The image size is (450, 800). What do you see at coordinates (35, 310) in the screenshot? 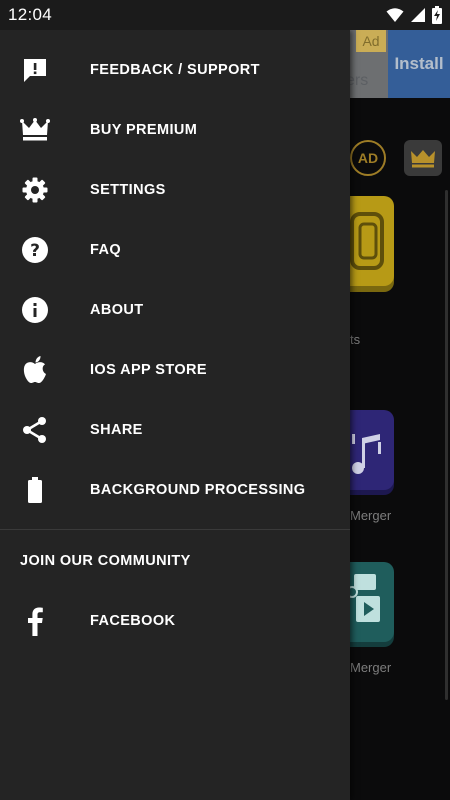
I see `info-icon` at bounding box center [35, 310].